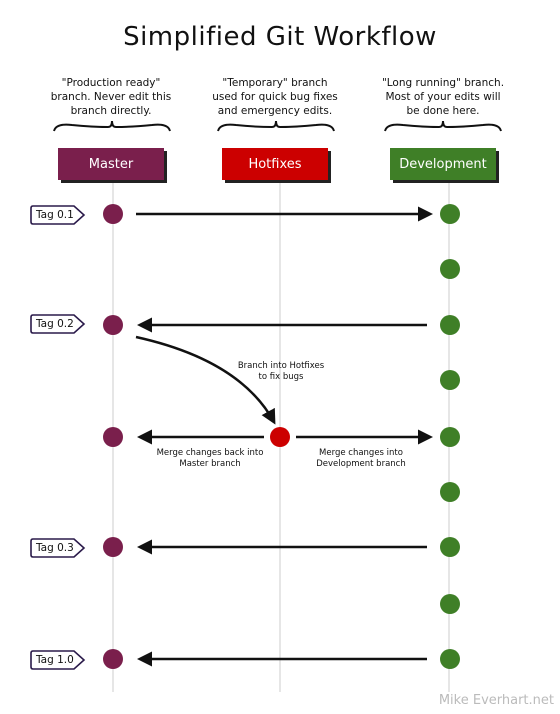 The height and width of the screenshot is (714, 560). I want to click on label-line: Branch into Hotfixes, so click(281, 366).